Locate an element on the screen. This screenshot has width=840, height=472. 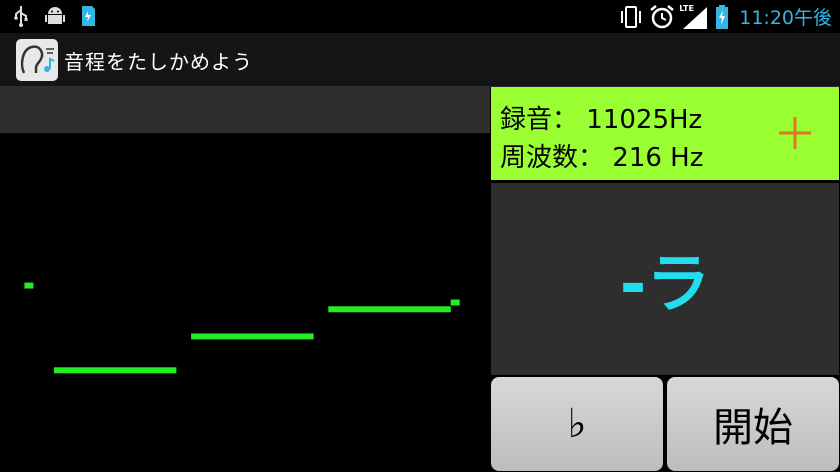
start-button: 開始 is located at coordinates (753, 424).